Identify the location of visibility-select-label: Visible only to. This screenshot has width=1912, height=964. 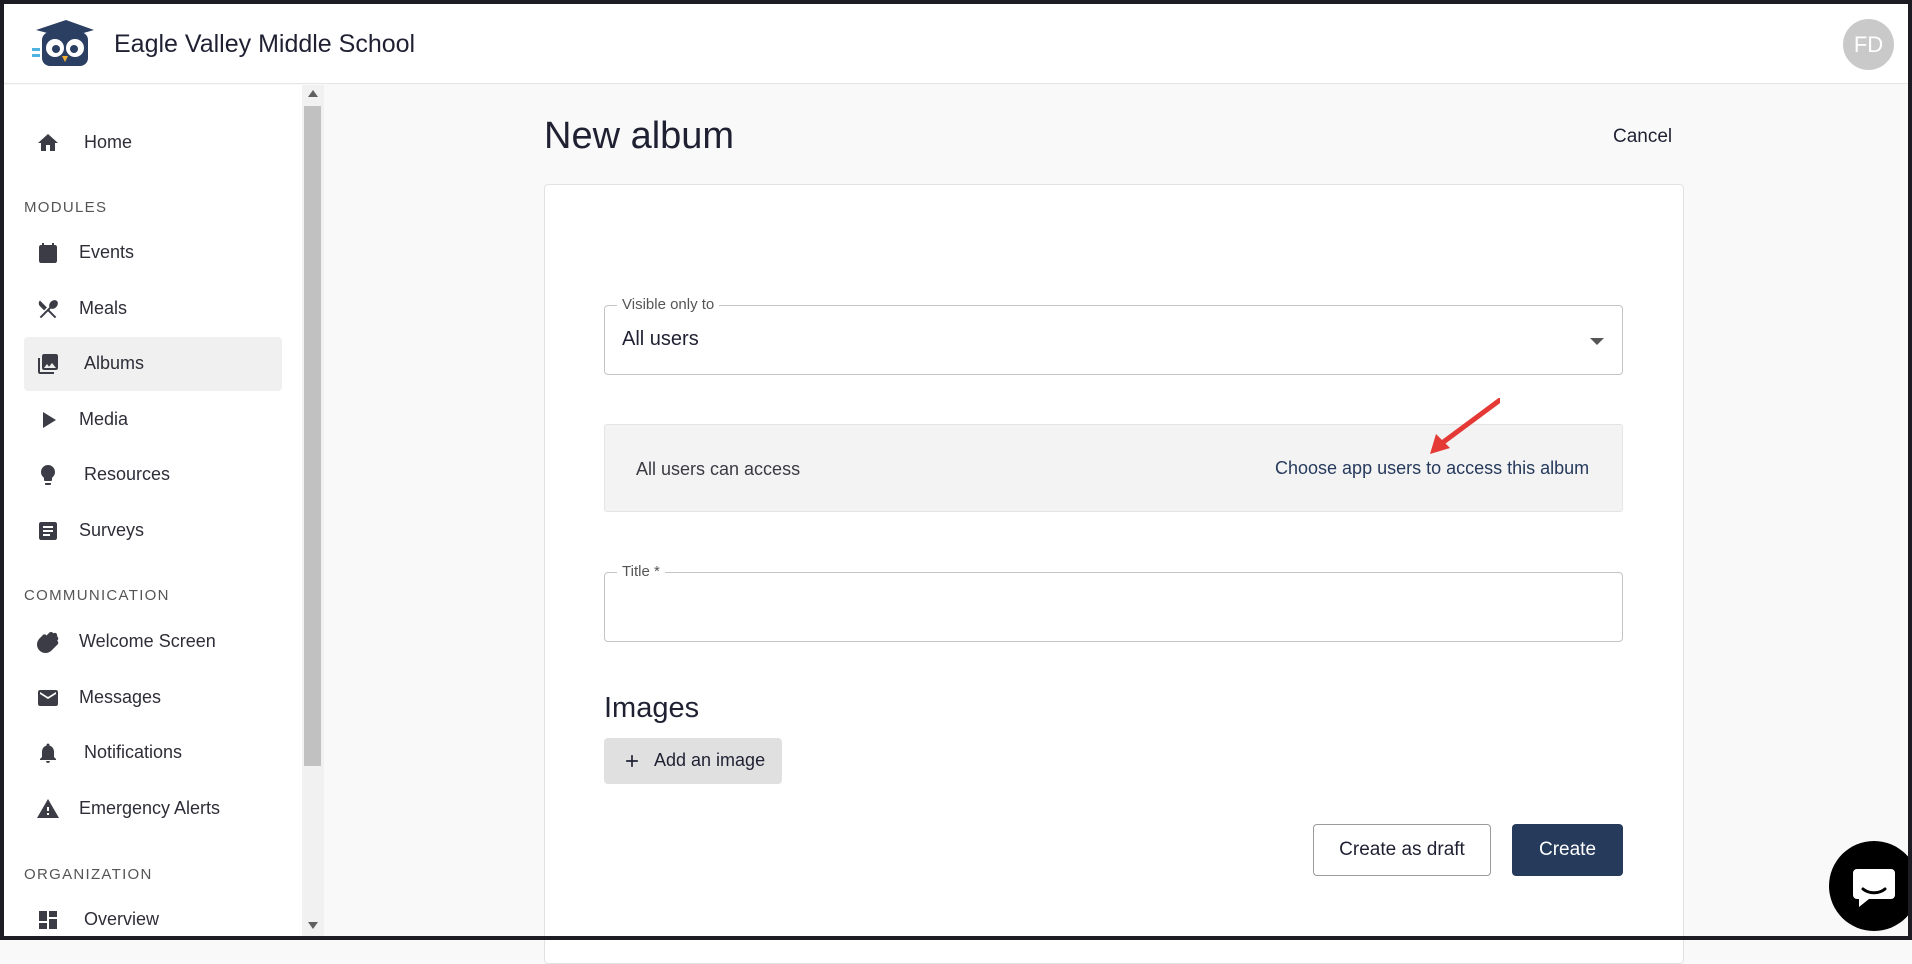
(668, 304).